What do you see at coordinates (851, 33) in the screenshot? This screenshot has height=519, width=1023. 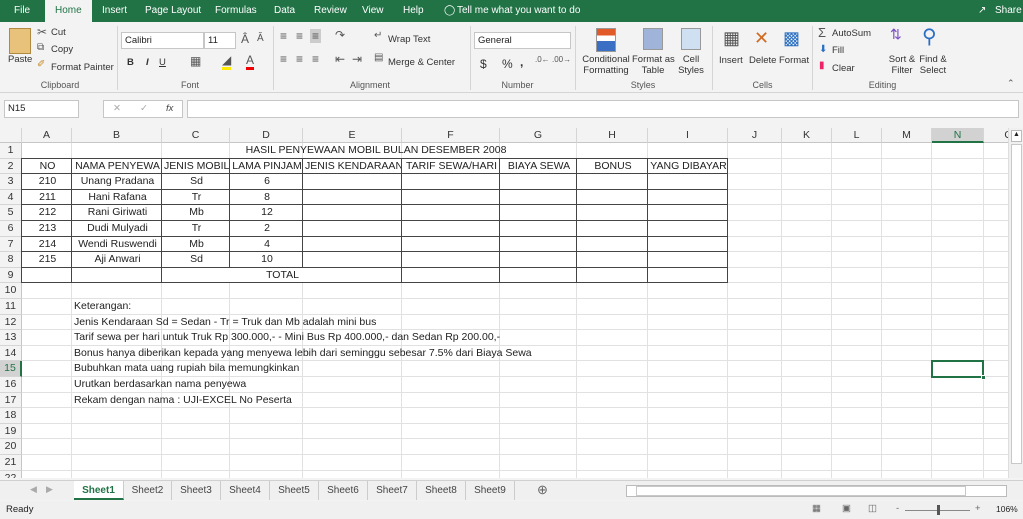 I see `autosum-button: AutoSum` at bounding box center [851, 33].